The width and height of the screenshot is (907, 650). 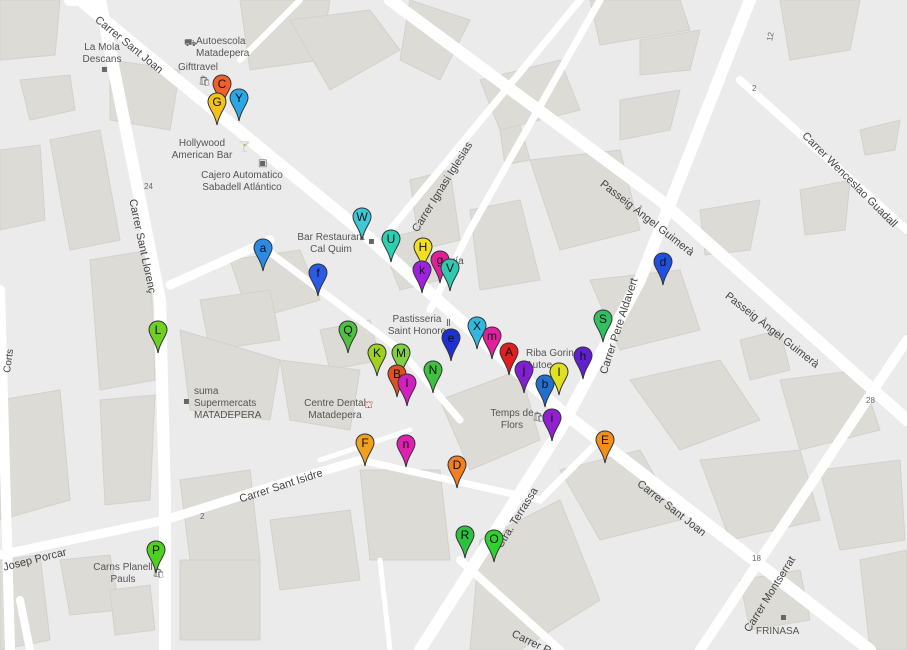 I want to click on marker-letter: L, so click(x=158, y=330).